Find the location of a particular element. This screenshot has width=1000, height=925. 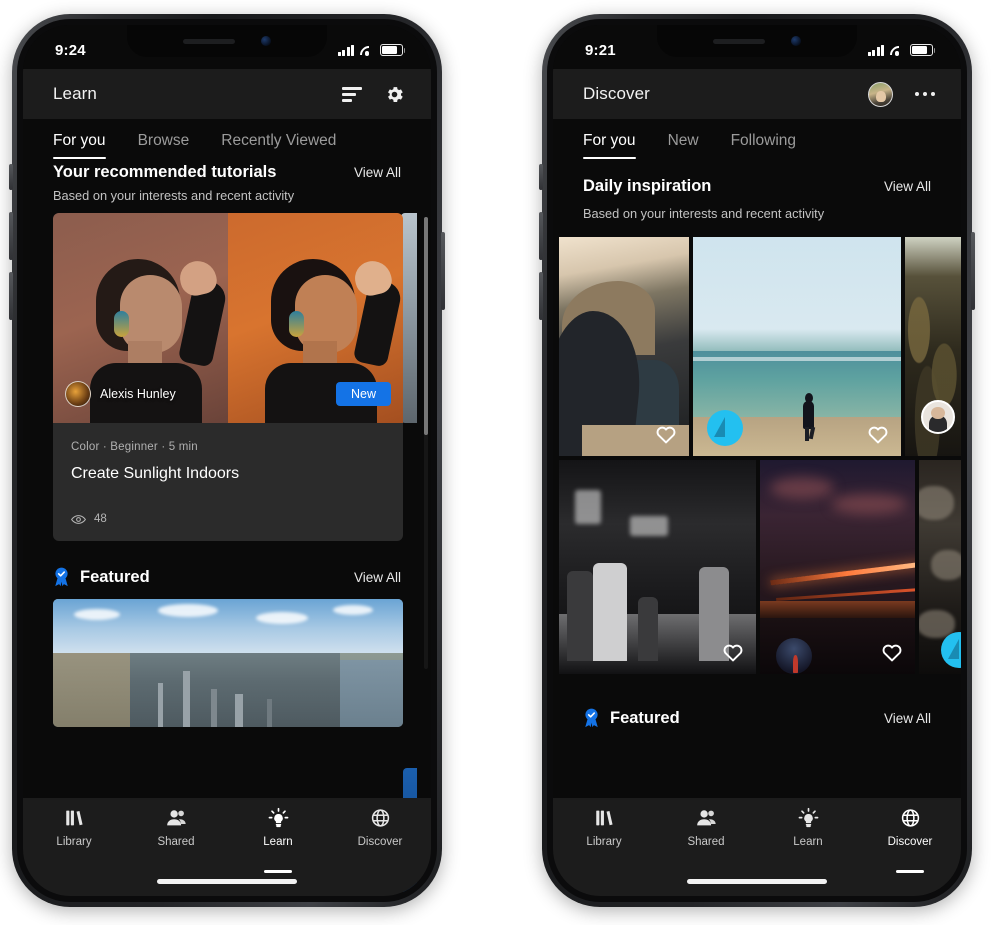

lightbulb-icon is located at coordinates (278, 818).